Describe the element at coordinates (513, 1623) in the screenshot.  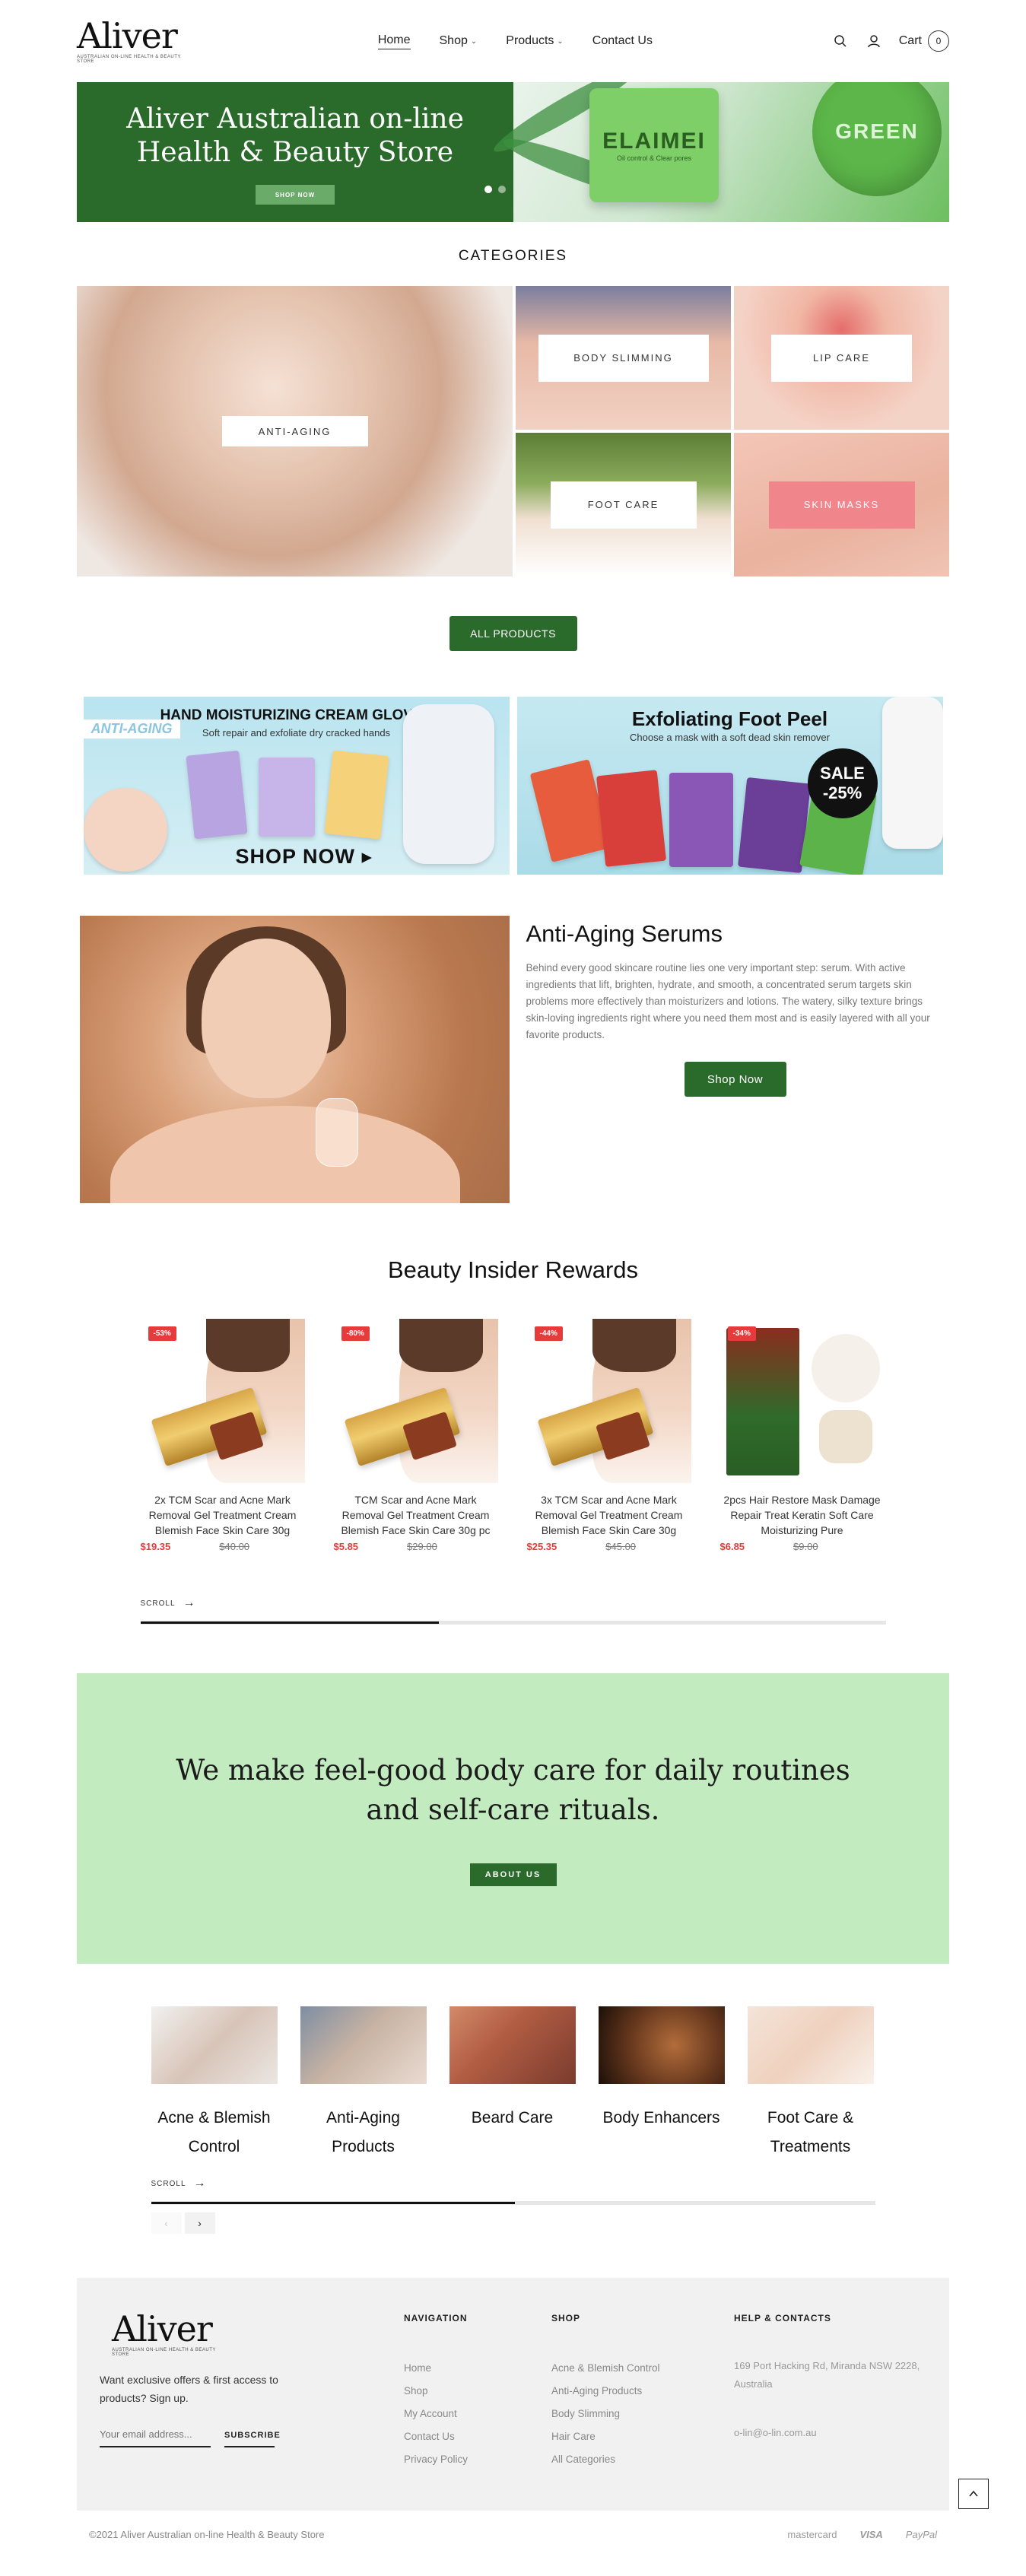
I see `carousel-scrollbar` at that location.